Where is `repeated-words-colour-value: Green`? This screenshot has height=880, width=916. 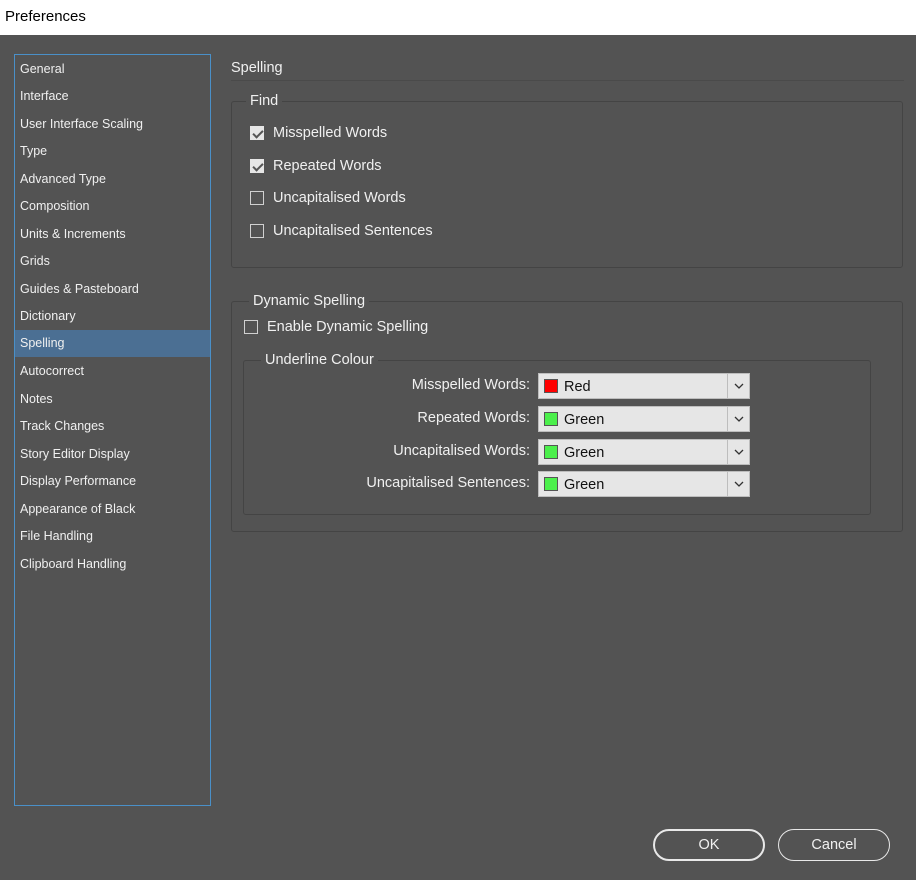 repeated-words-colour-value: Green is located at coordinates (584, 420).